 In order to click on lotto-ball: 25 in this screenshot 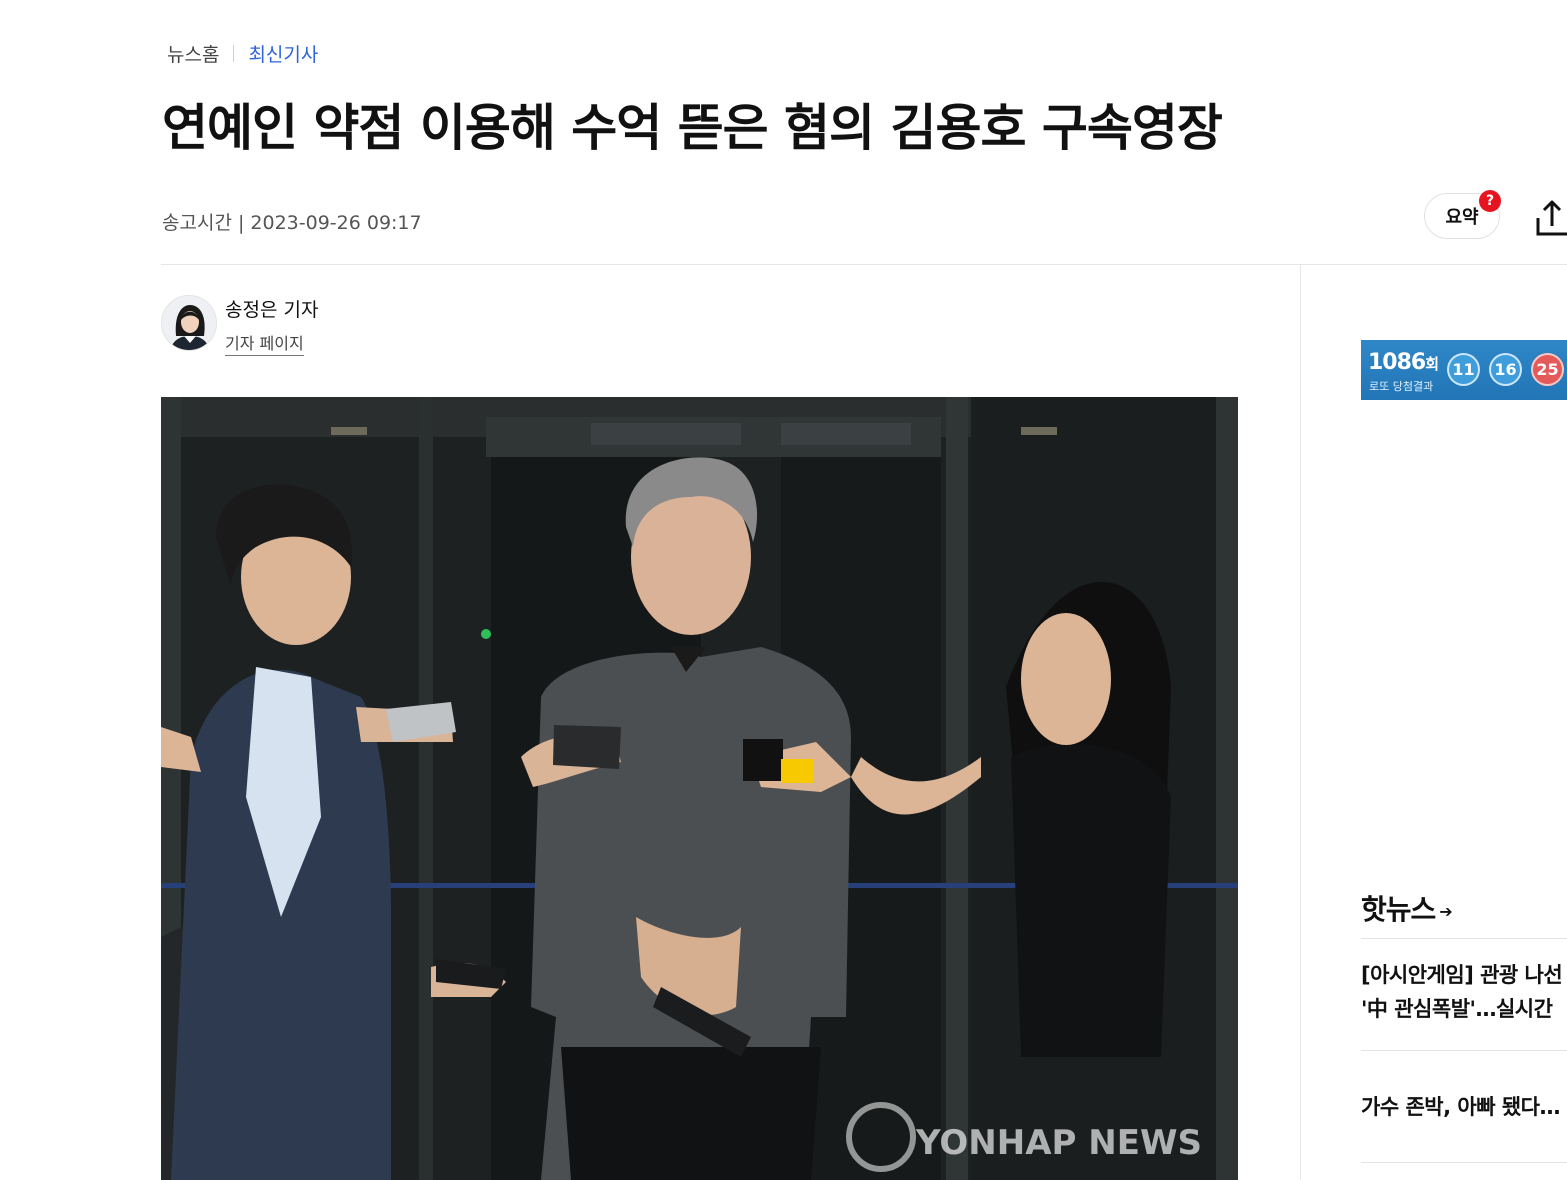, I will do `click(1547, 369)`.